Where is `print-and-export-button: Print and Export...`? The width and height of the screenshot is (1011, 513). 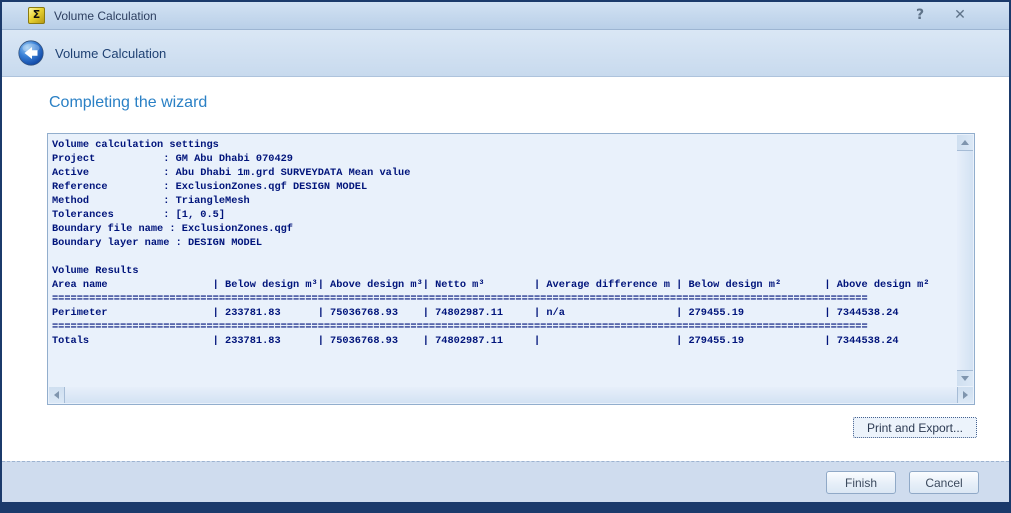 print-and-export-button: Print and Export... is located at coordinates (915, 427).